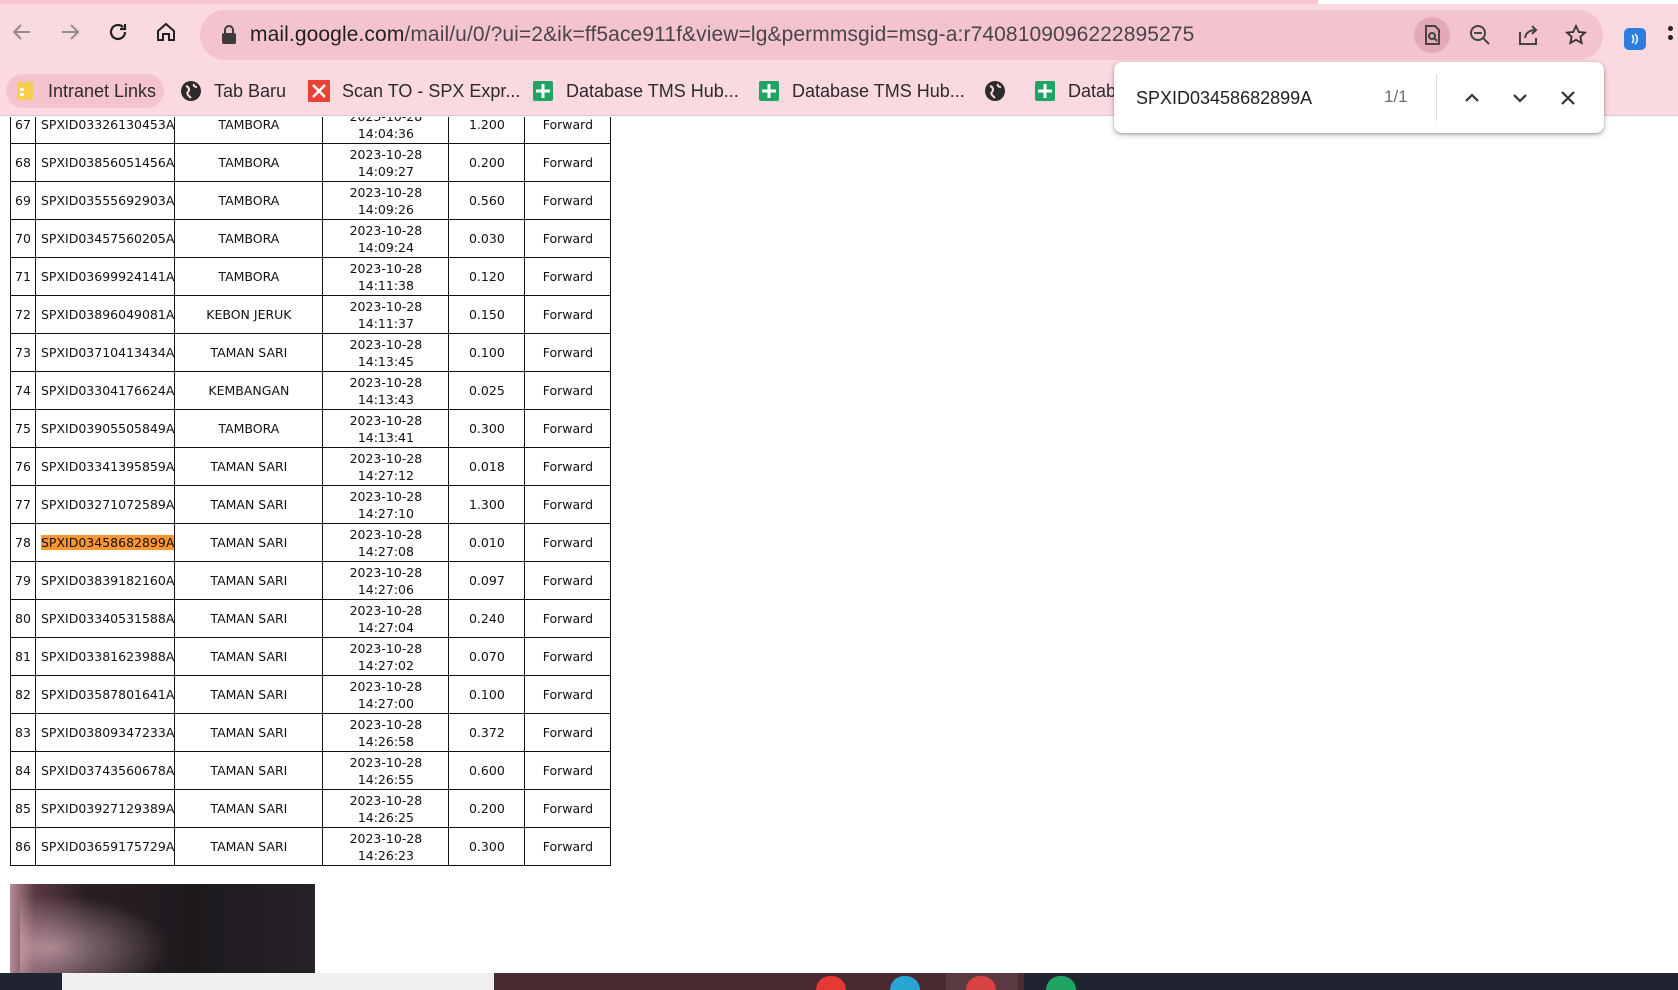  What do you see at coordinates (105, 162) in the screenshot?
I see `tracking-id: SPXID03856051456A` at bounding box center [105, 162].